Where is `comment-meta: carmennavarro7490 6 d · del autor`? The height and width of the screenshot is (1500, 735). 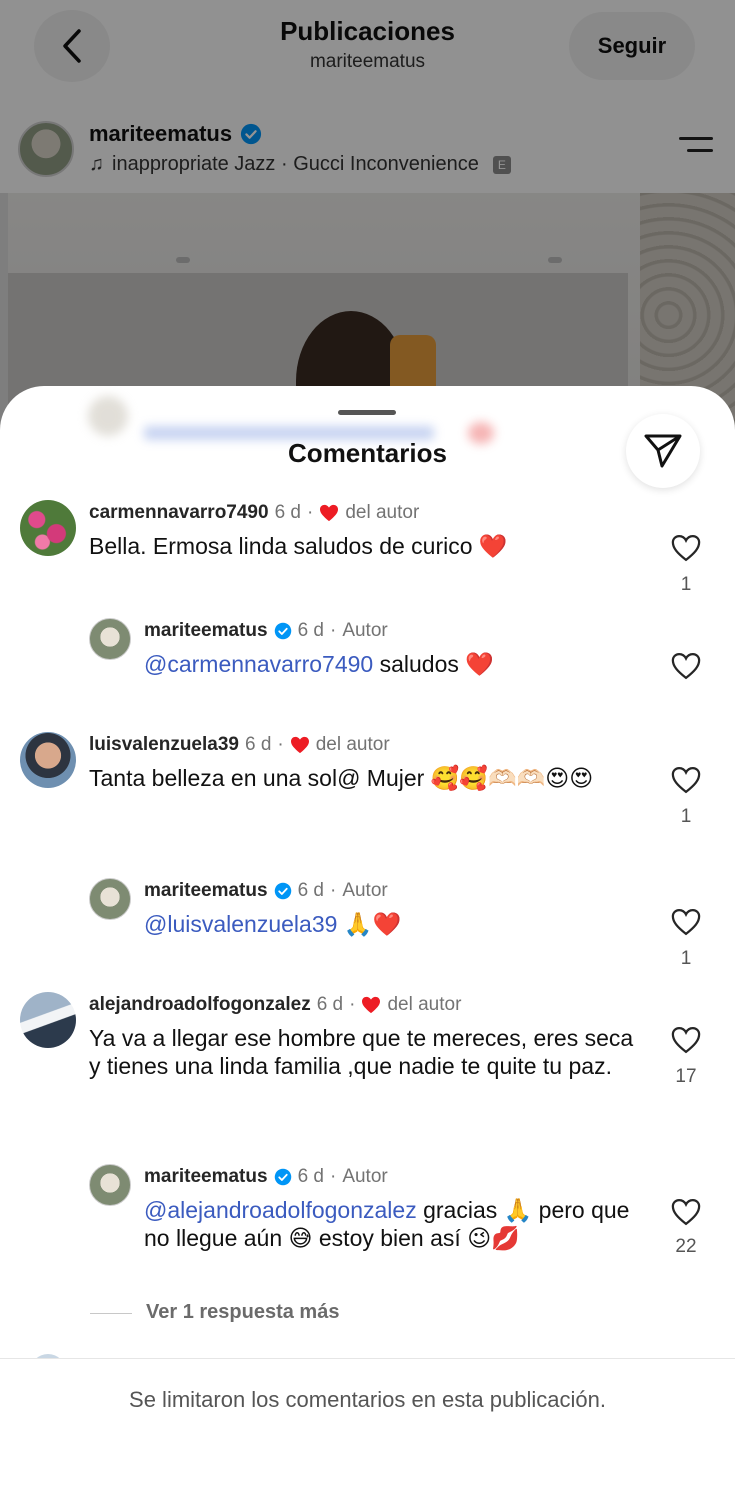
comment-meta: carmennavarro7490 6 d · del autor is located at coordinates (254, 513).